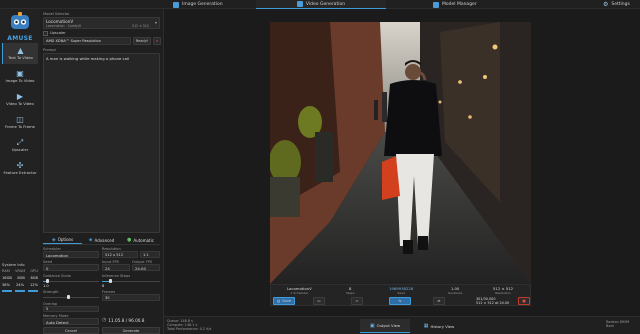 This screenshot has width=640, height=334. Describe the element at coordinates (131, 297) in the screenshot. I see `frames-dropdown: 30` at that location.